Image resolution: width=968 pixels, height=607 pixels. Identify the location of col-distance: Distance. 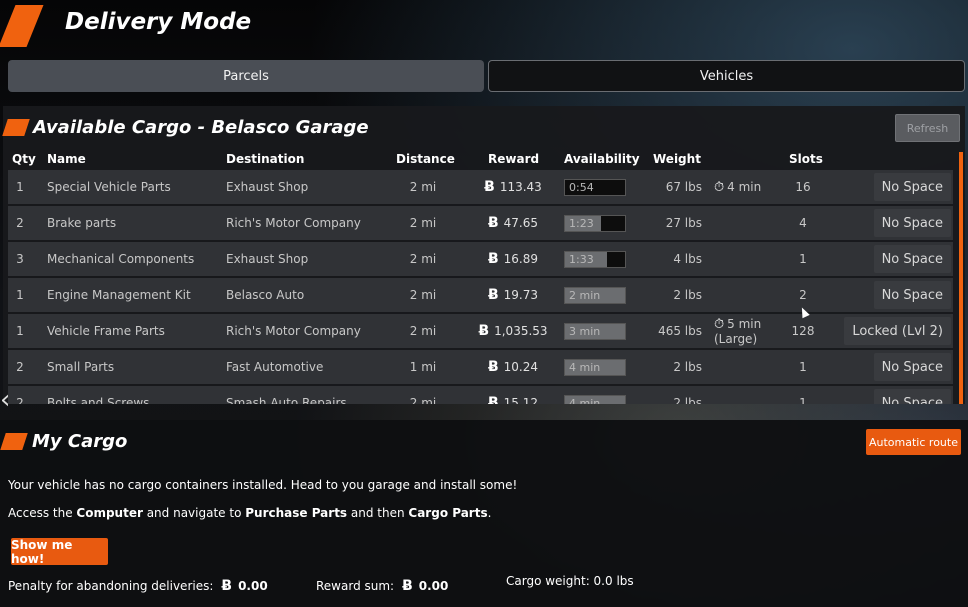
(425, 159).